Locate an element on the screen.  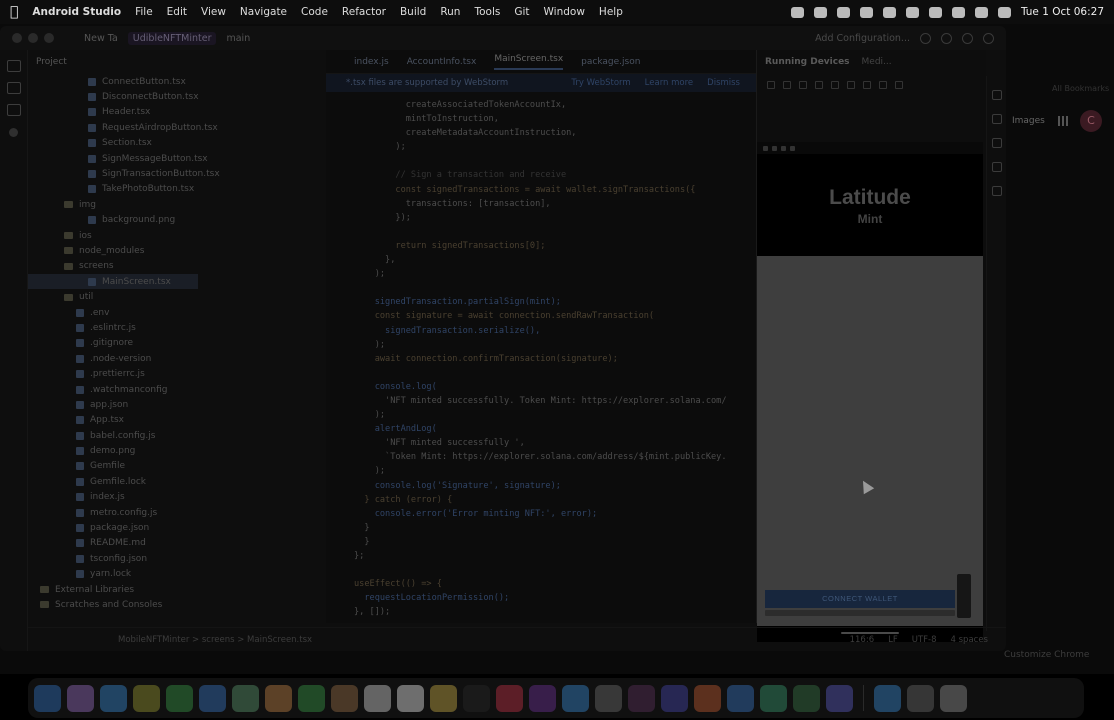
tree-item: img is located at coordinates (173, 204).